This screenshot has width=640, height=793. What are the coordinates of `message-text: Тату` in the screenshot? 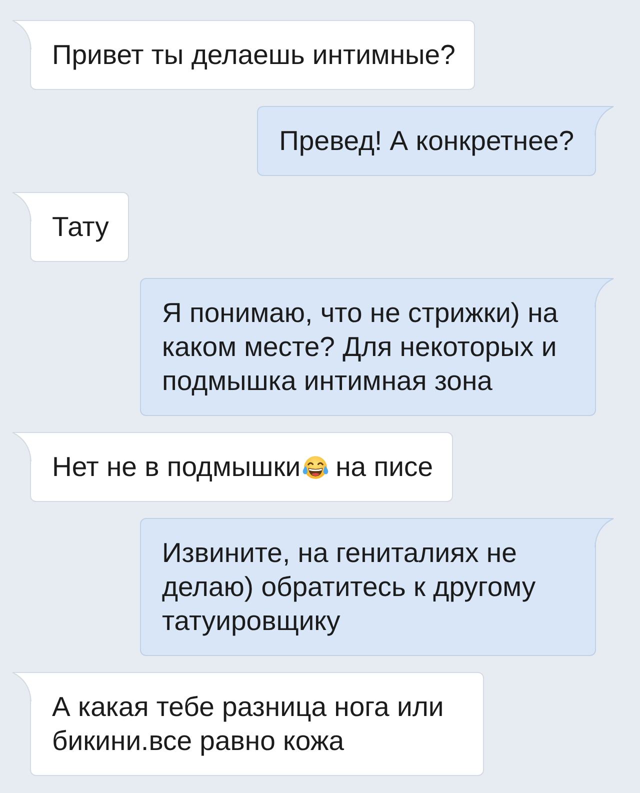 It's located at (80, 226).